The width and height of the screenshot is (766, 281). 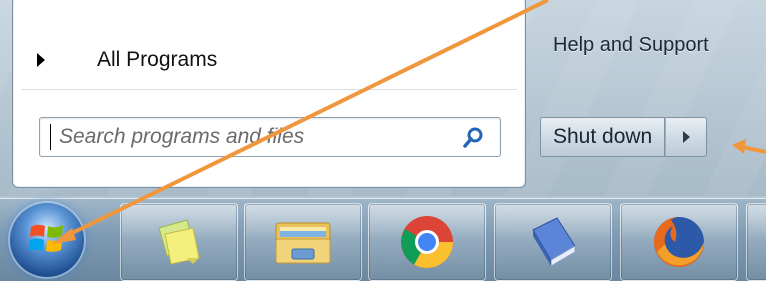 I want to click on help-and-support-item: Help and Support, so click(x=631, y=45).